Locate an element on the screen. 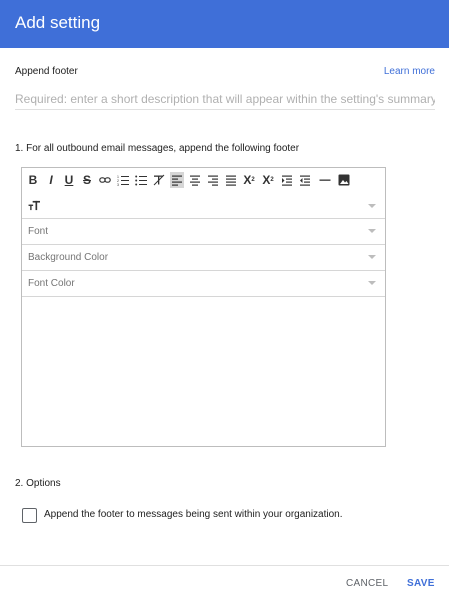 This screenshot has width=449, height=599. bulleted-list-icon is located at coordinates (141, 180).